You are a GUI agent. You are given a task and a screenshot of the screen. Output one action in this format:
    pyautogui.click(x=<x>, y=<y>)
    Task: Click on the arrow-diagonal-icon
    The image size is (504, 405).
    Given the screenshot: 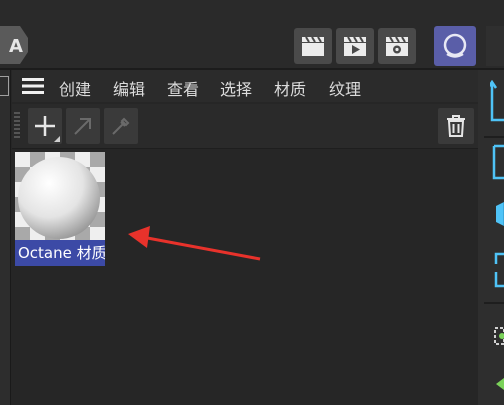 What is the action you would take?
    pyautogui.click(x=82, y=126)
    